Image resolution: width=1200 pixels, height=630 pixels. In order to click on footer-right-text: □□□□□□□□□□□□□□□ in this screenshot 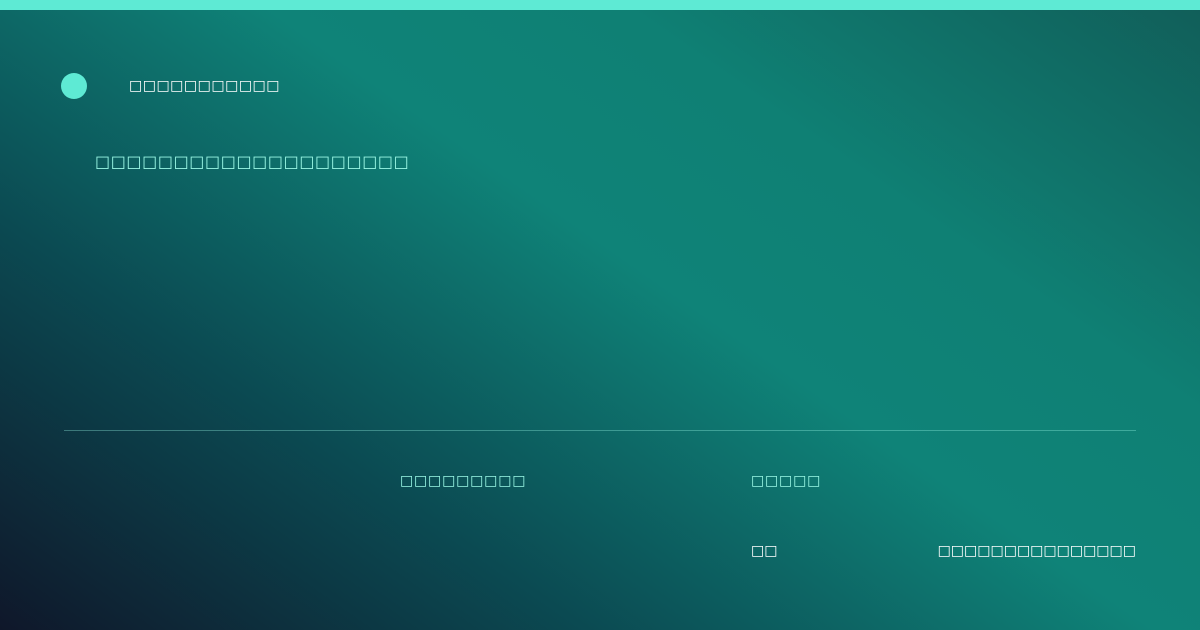, I will do `click(1036, 551)`.